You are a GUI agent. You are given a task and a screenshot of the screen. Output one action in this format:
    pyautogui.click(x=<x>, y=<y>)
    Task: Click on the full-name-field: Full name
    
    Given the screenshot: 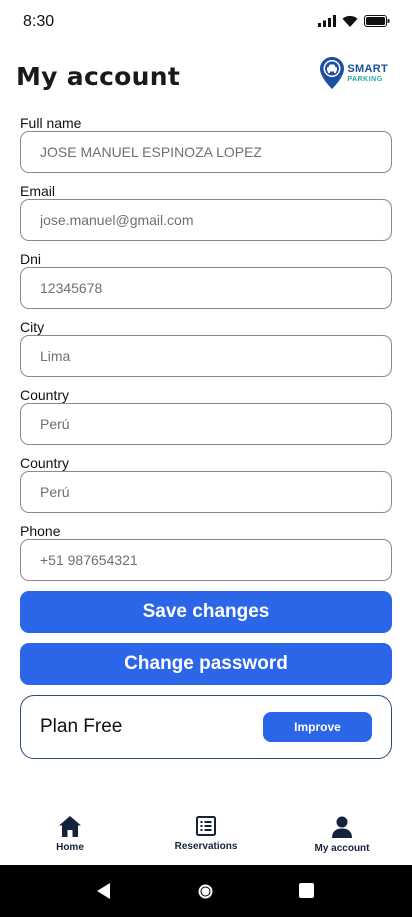 What is the action you would take?
    pyautogui.click(x=206, y=144)
    